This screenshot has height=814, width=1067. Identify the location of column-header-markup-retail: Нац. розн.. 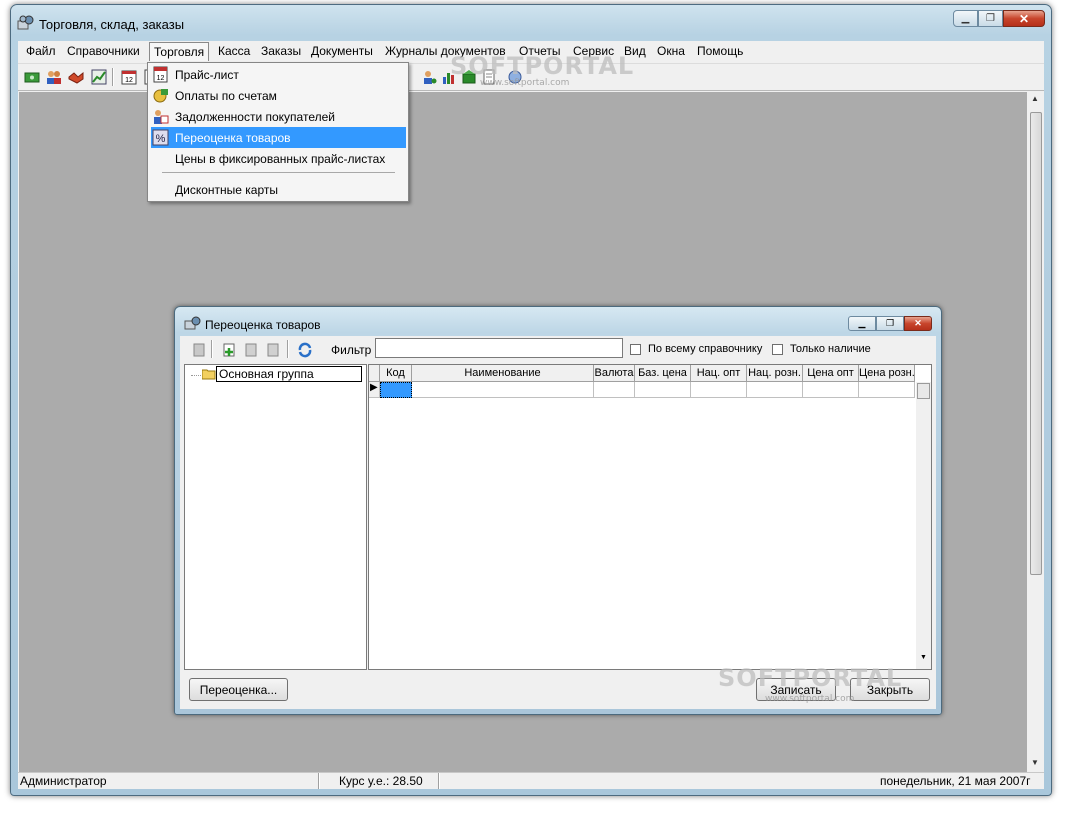
(775, 373).